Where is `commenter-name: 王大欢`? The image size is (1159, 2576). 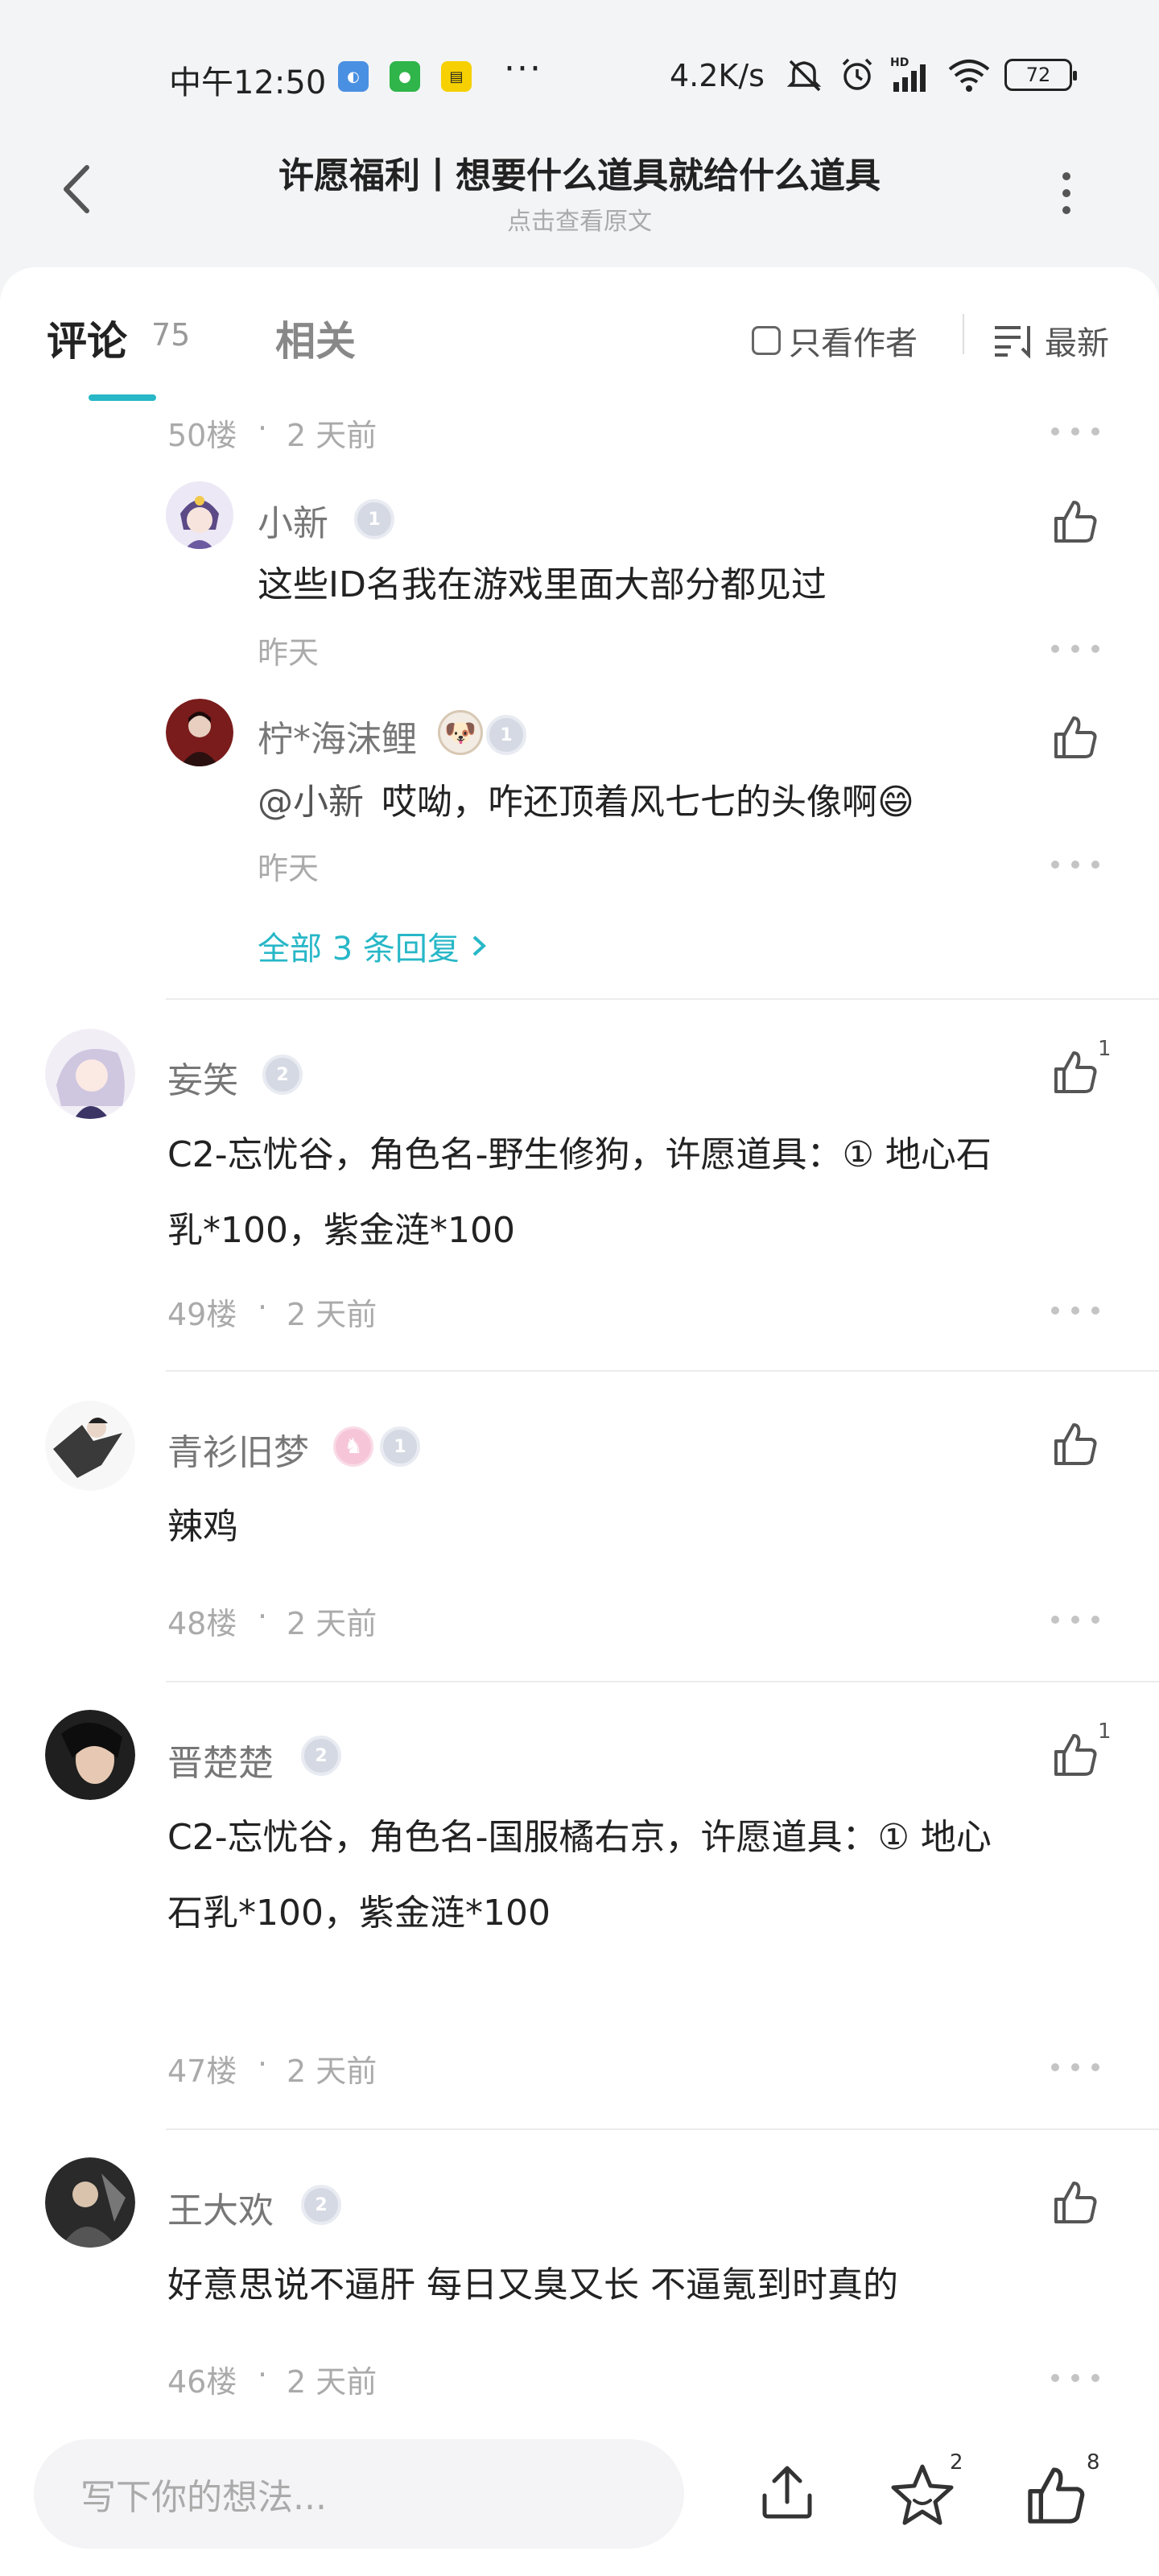
commenter-name: 王大欢 is located at coordinates (220, 2207).